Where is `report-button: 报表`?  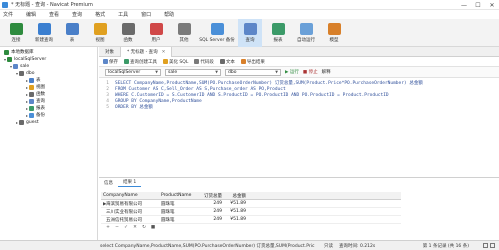
report-button: 报表 is located at coordinates (278, 33).